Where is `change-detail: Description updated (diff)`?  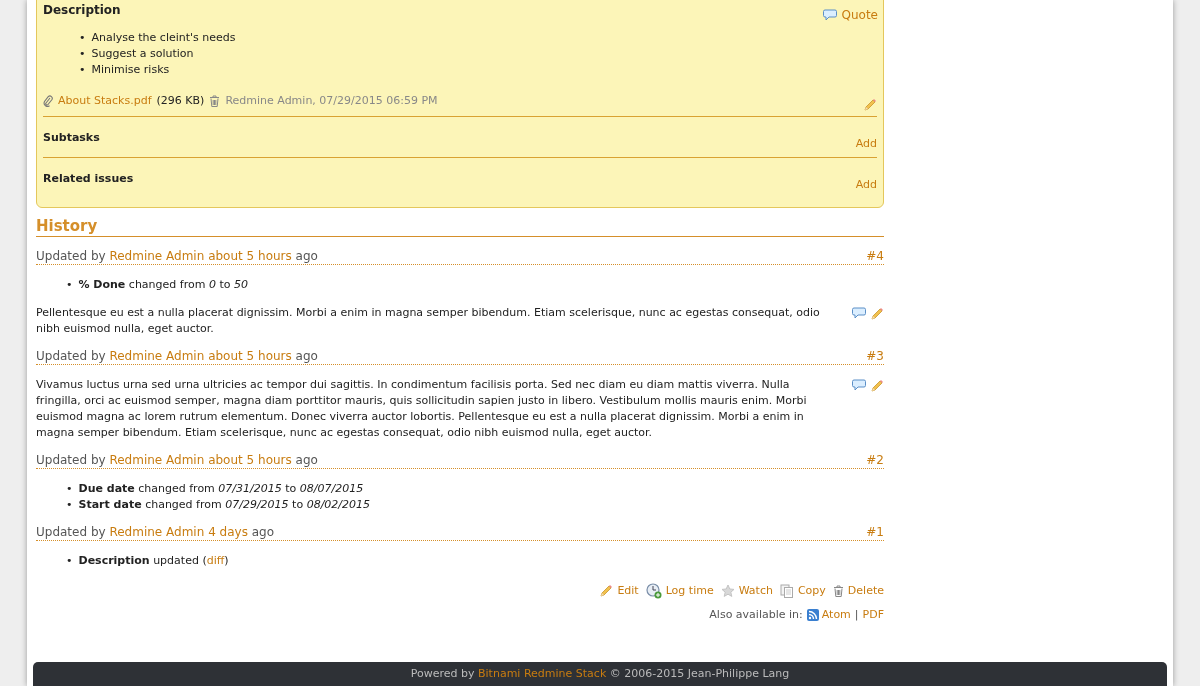
change-detail: Description updated (diff) is located at coordinates (153, 561).